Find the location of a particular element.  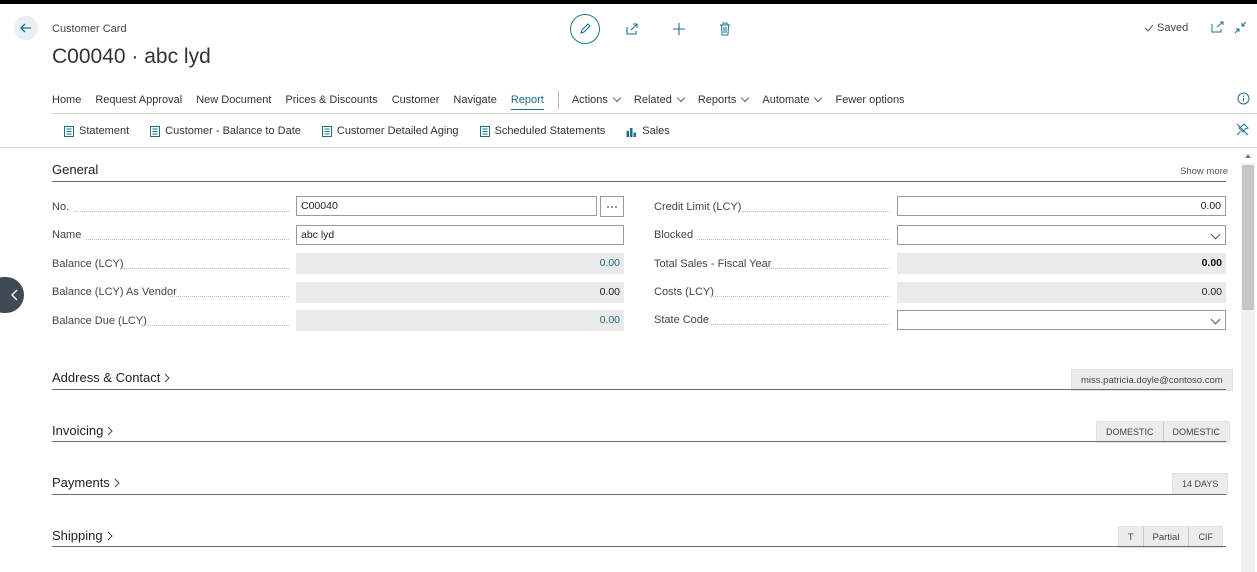

fewer-options-button: Fewer options is located at coordinates (869, 100).